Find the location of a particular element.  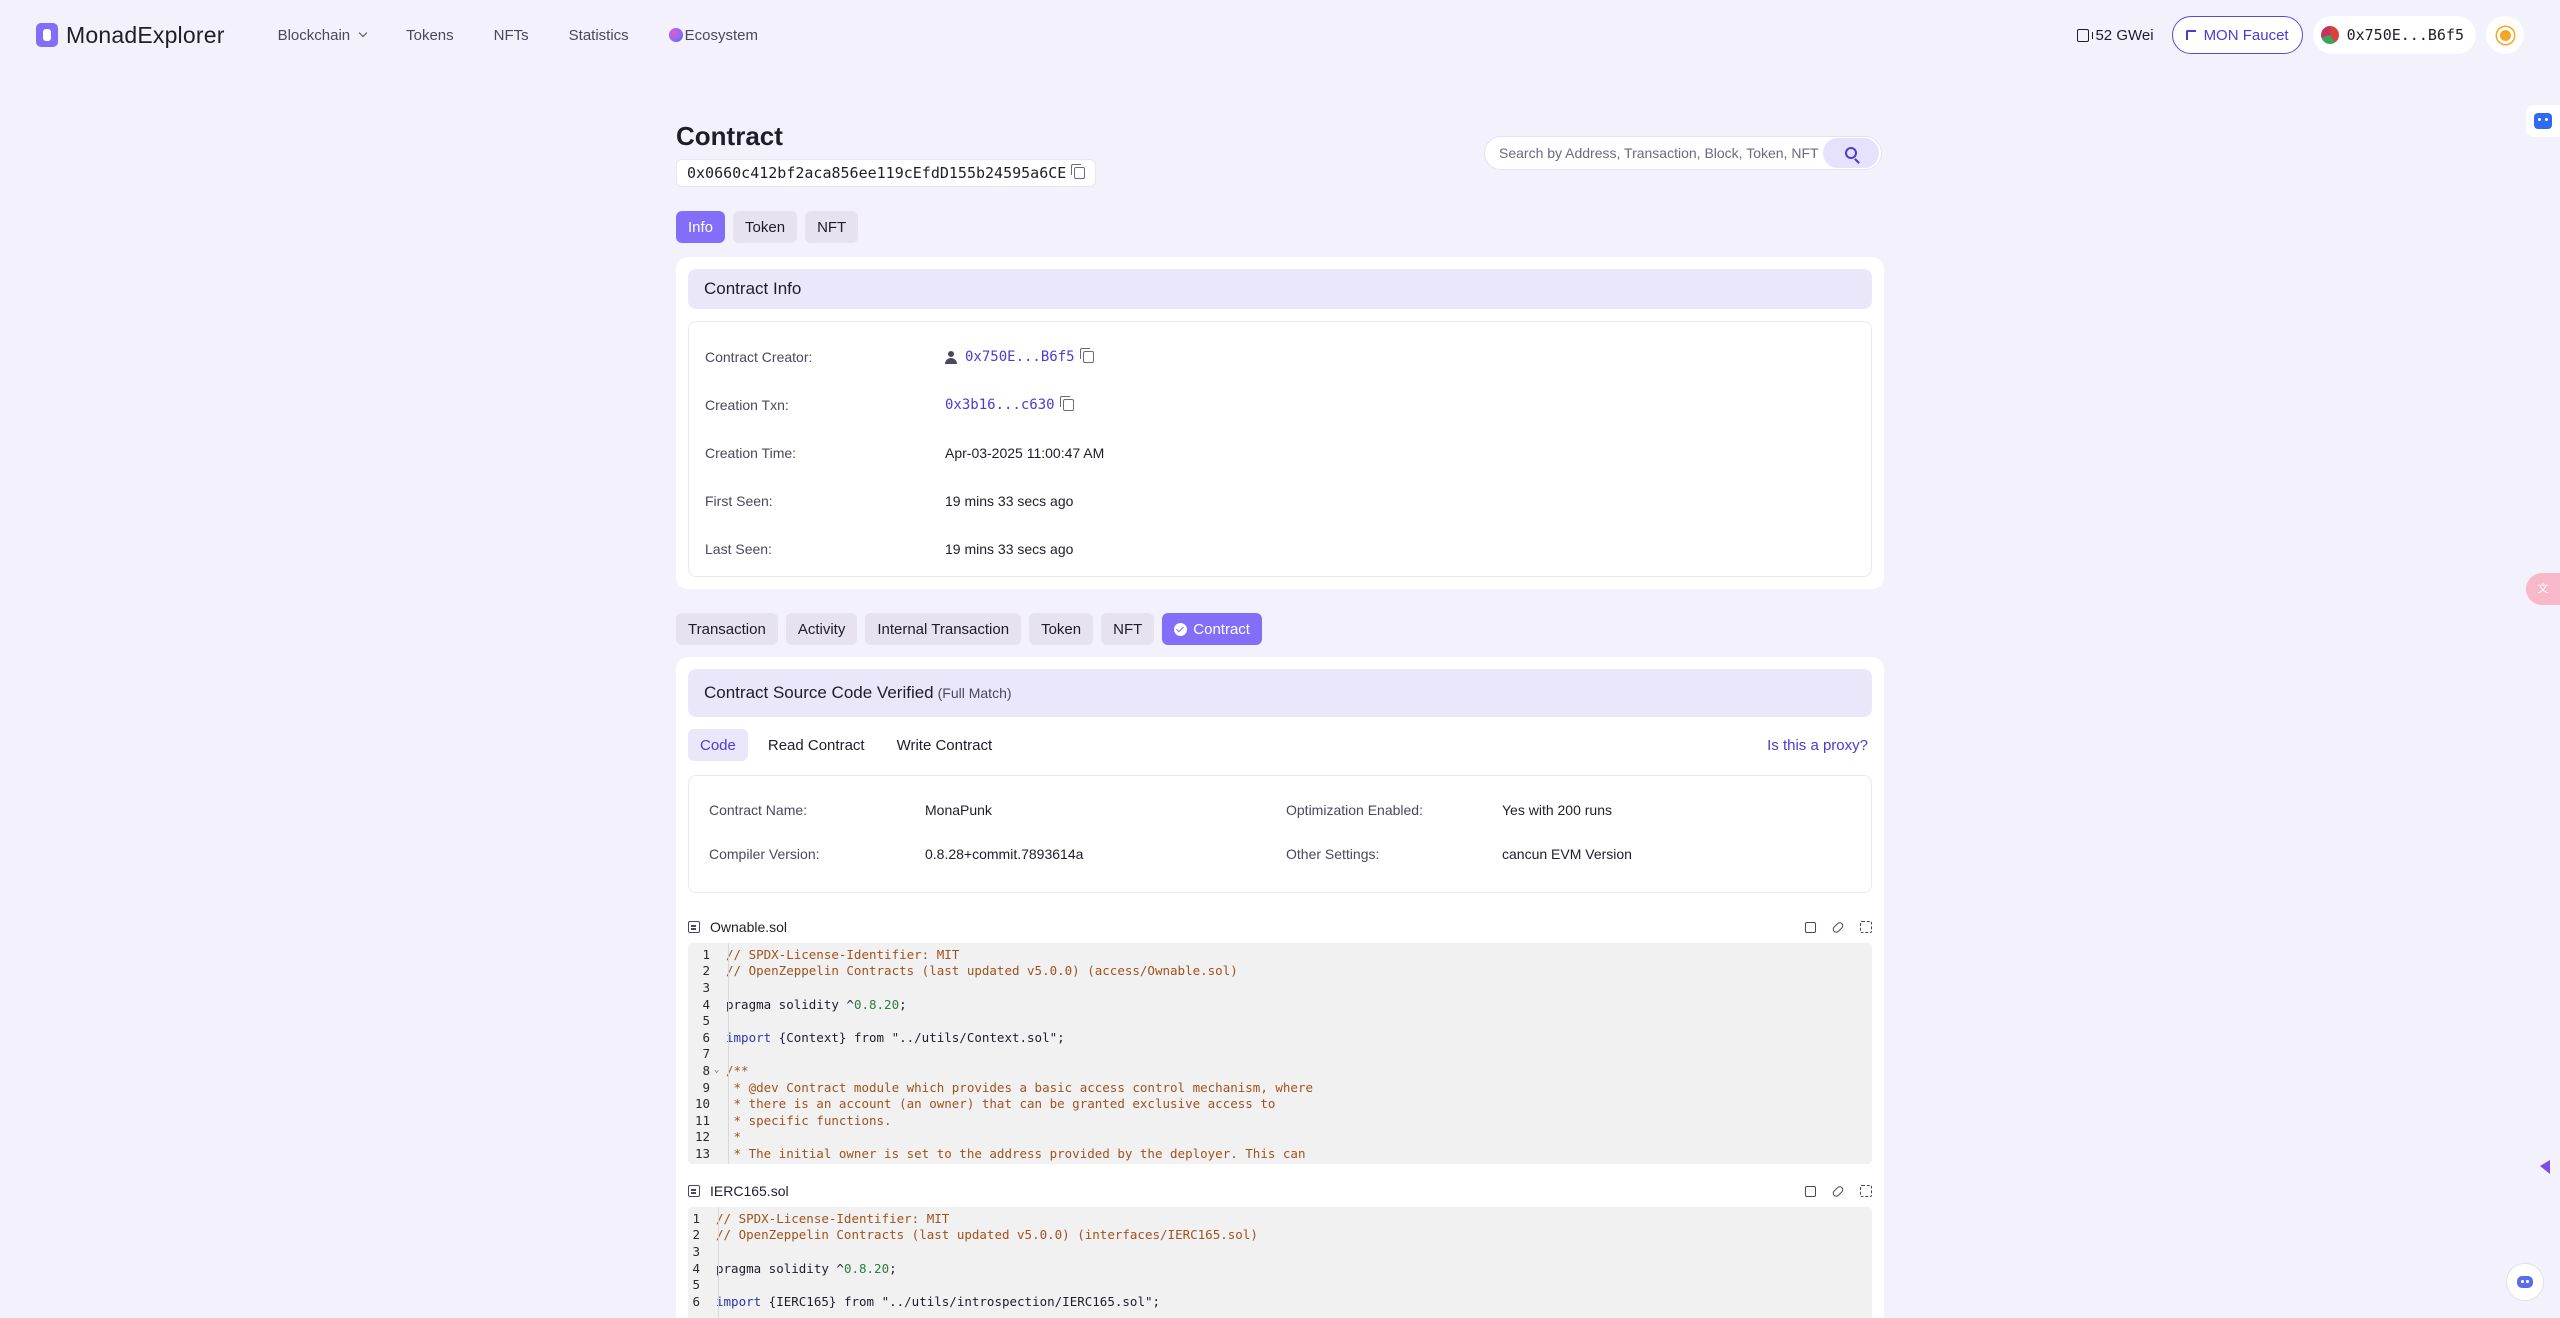

faucet-icon is located at coordinates (2190, 35).